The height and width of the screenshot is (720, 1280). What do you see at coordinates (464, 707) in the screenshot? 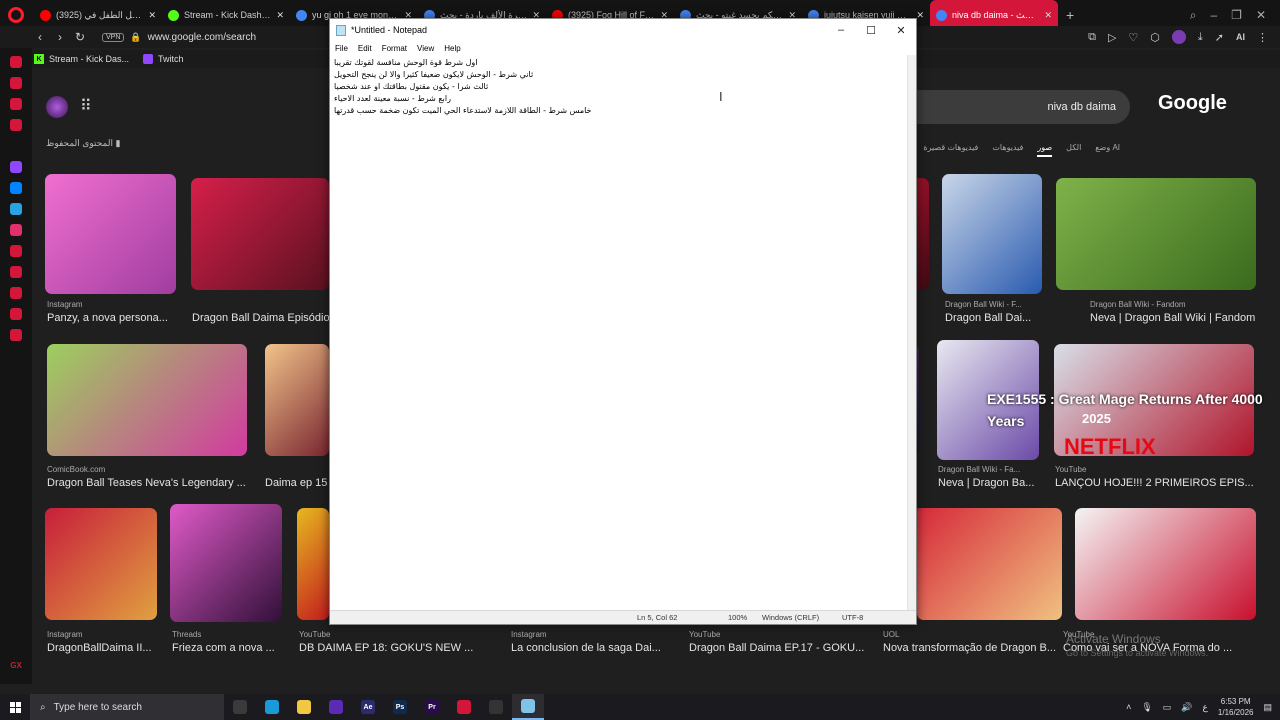
I see `taskbar-app-opera-gx` at bounding box center [464, 707].